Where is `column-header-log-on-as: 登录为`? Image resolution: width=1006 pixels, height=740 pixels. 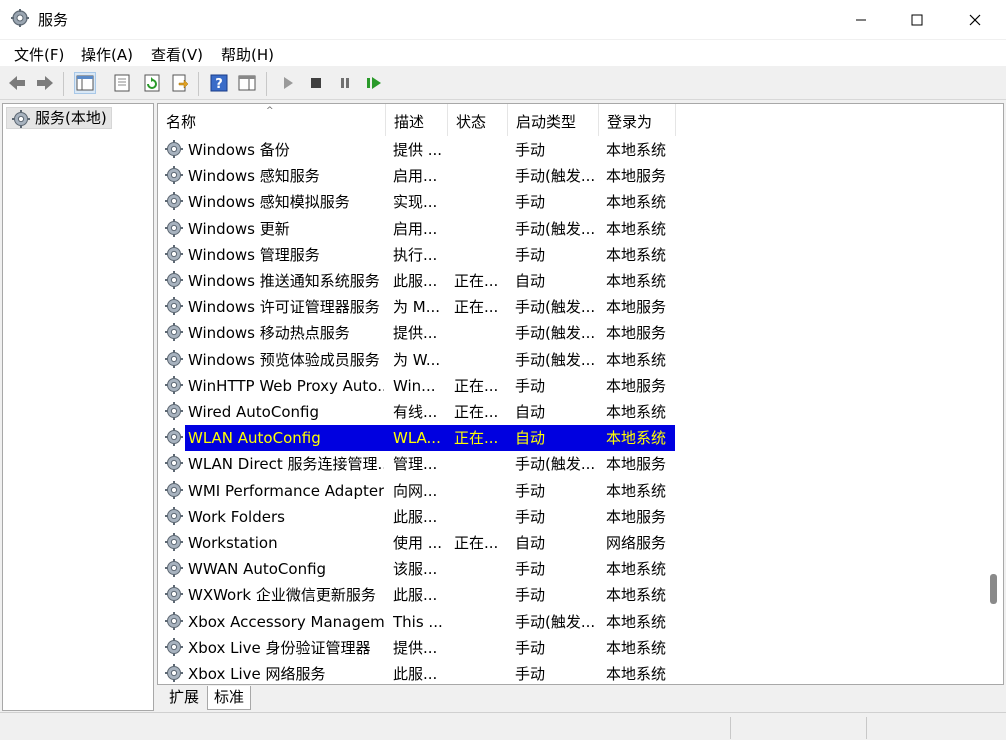 column-header-log-on-as: 登录为 is located at coordinates (637, 120).